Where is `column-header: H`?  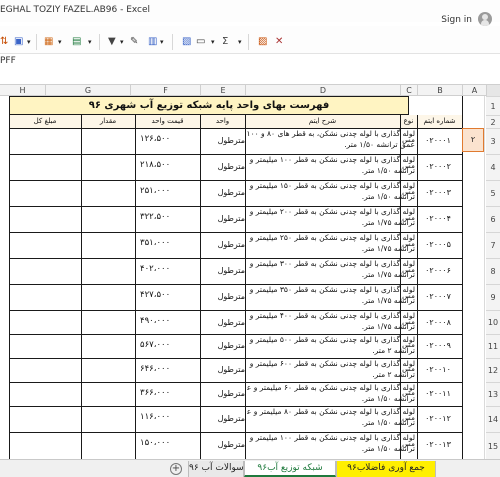
column-header: H is located at coordinates (22, 90).